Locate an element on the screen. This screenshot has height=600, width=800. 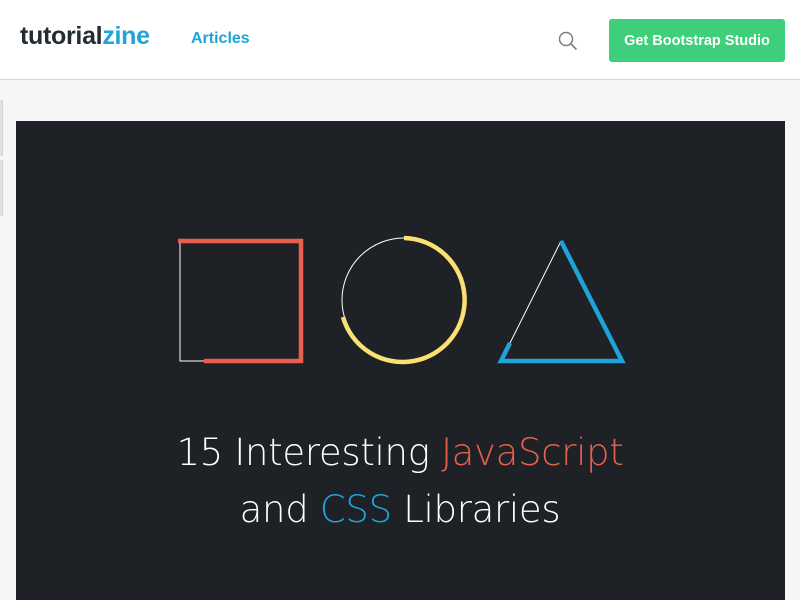
get-bootstrap-studio-button: Get Bootstrap Studio is located at coordinates (697, 40).